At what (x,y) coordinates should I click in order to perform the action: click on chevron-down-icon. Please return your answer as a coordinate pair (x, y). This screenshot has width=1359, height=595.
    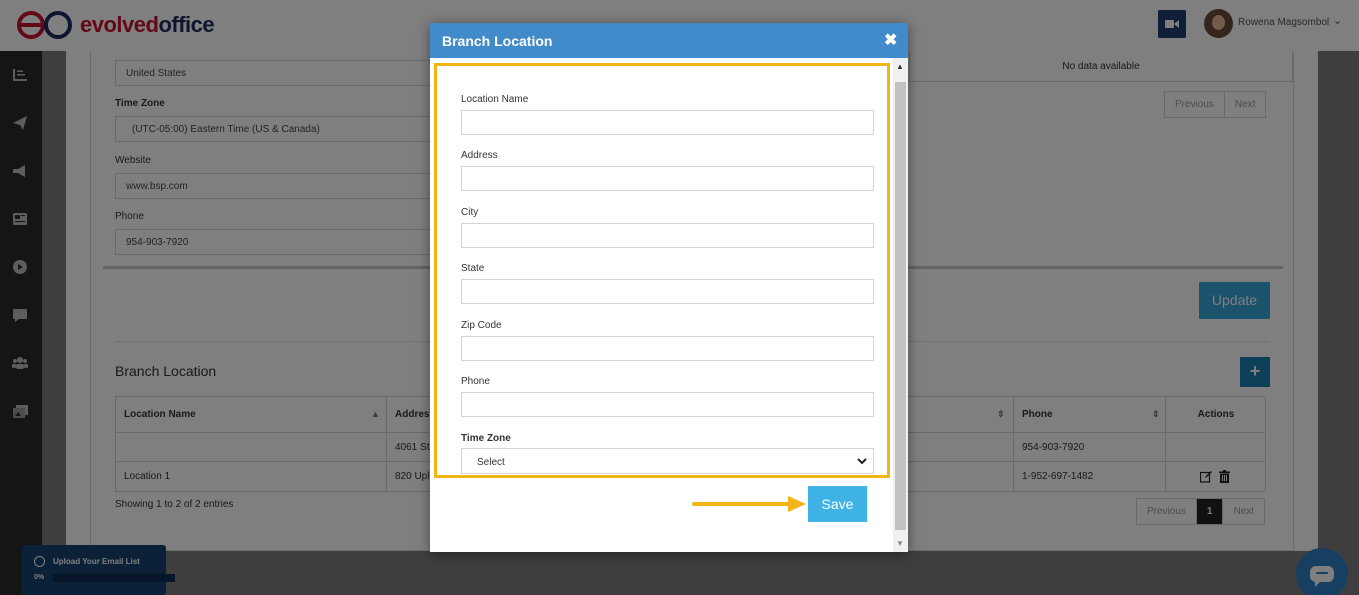
    Looking at the image, I should click on (862, 461).